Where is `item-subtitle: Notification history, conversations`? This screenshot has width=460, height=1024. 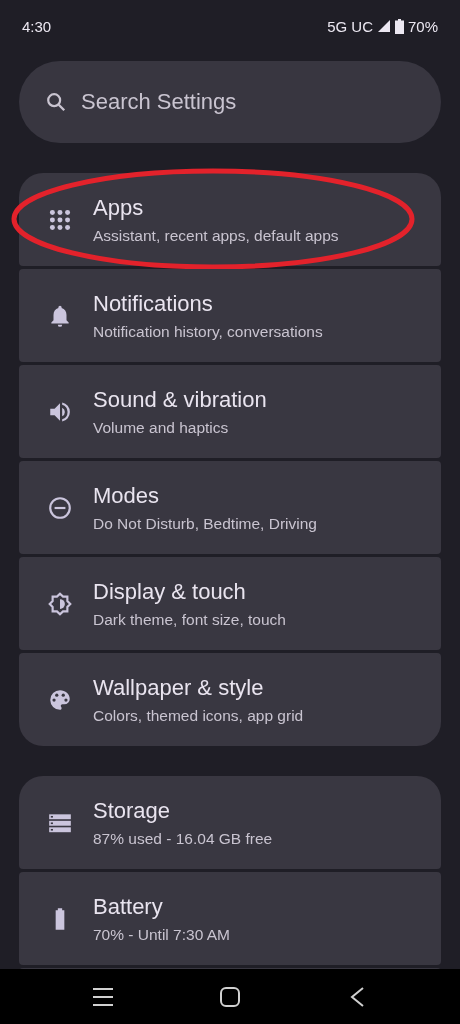
item-subtitle: Notification history, conversations is located at coordinates (208, 331).